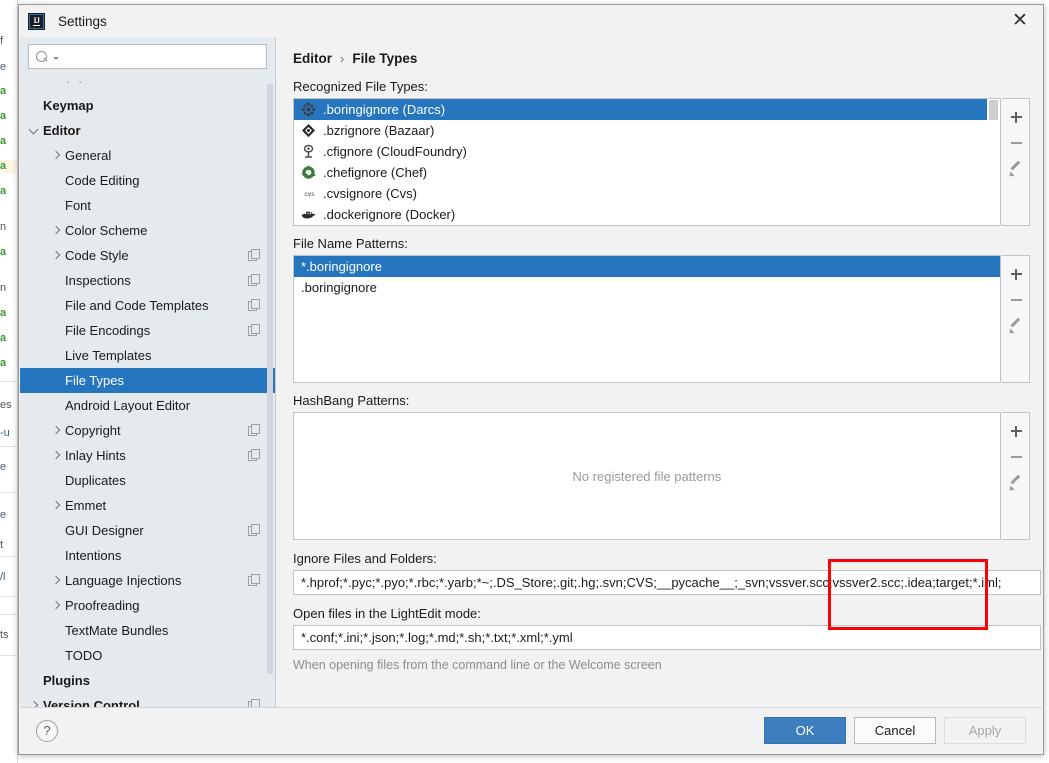 Image resolution: width=1049 pixels, height=763 pixels. I want to click on edit-file-type-button, so click(1015, 169).